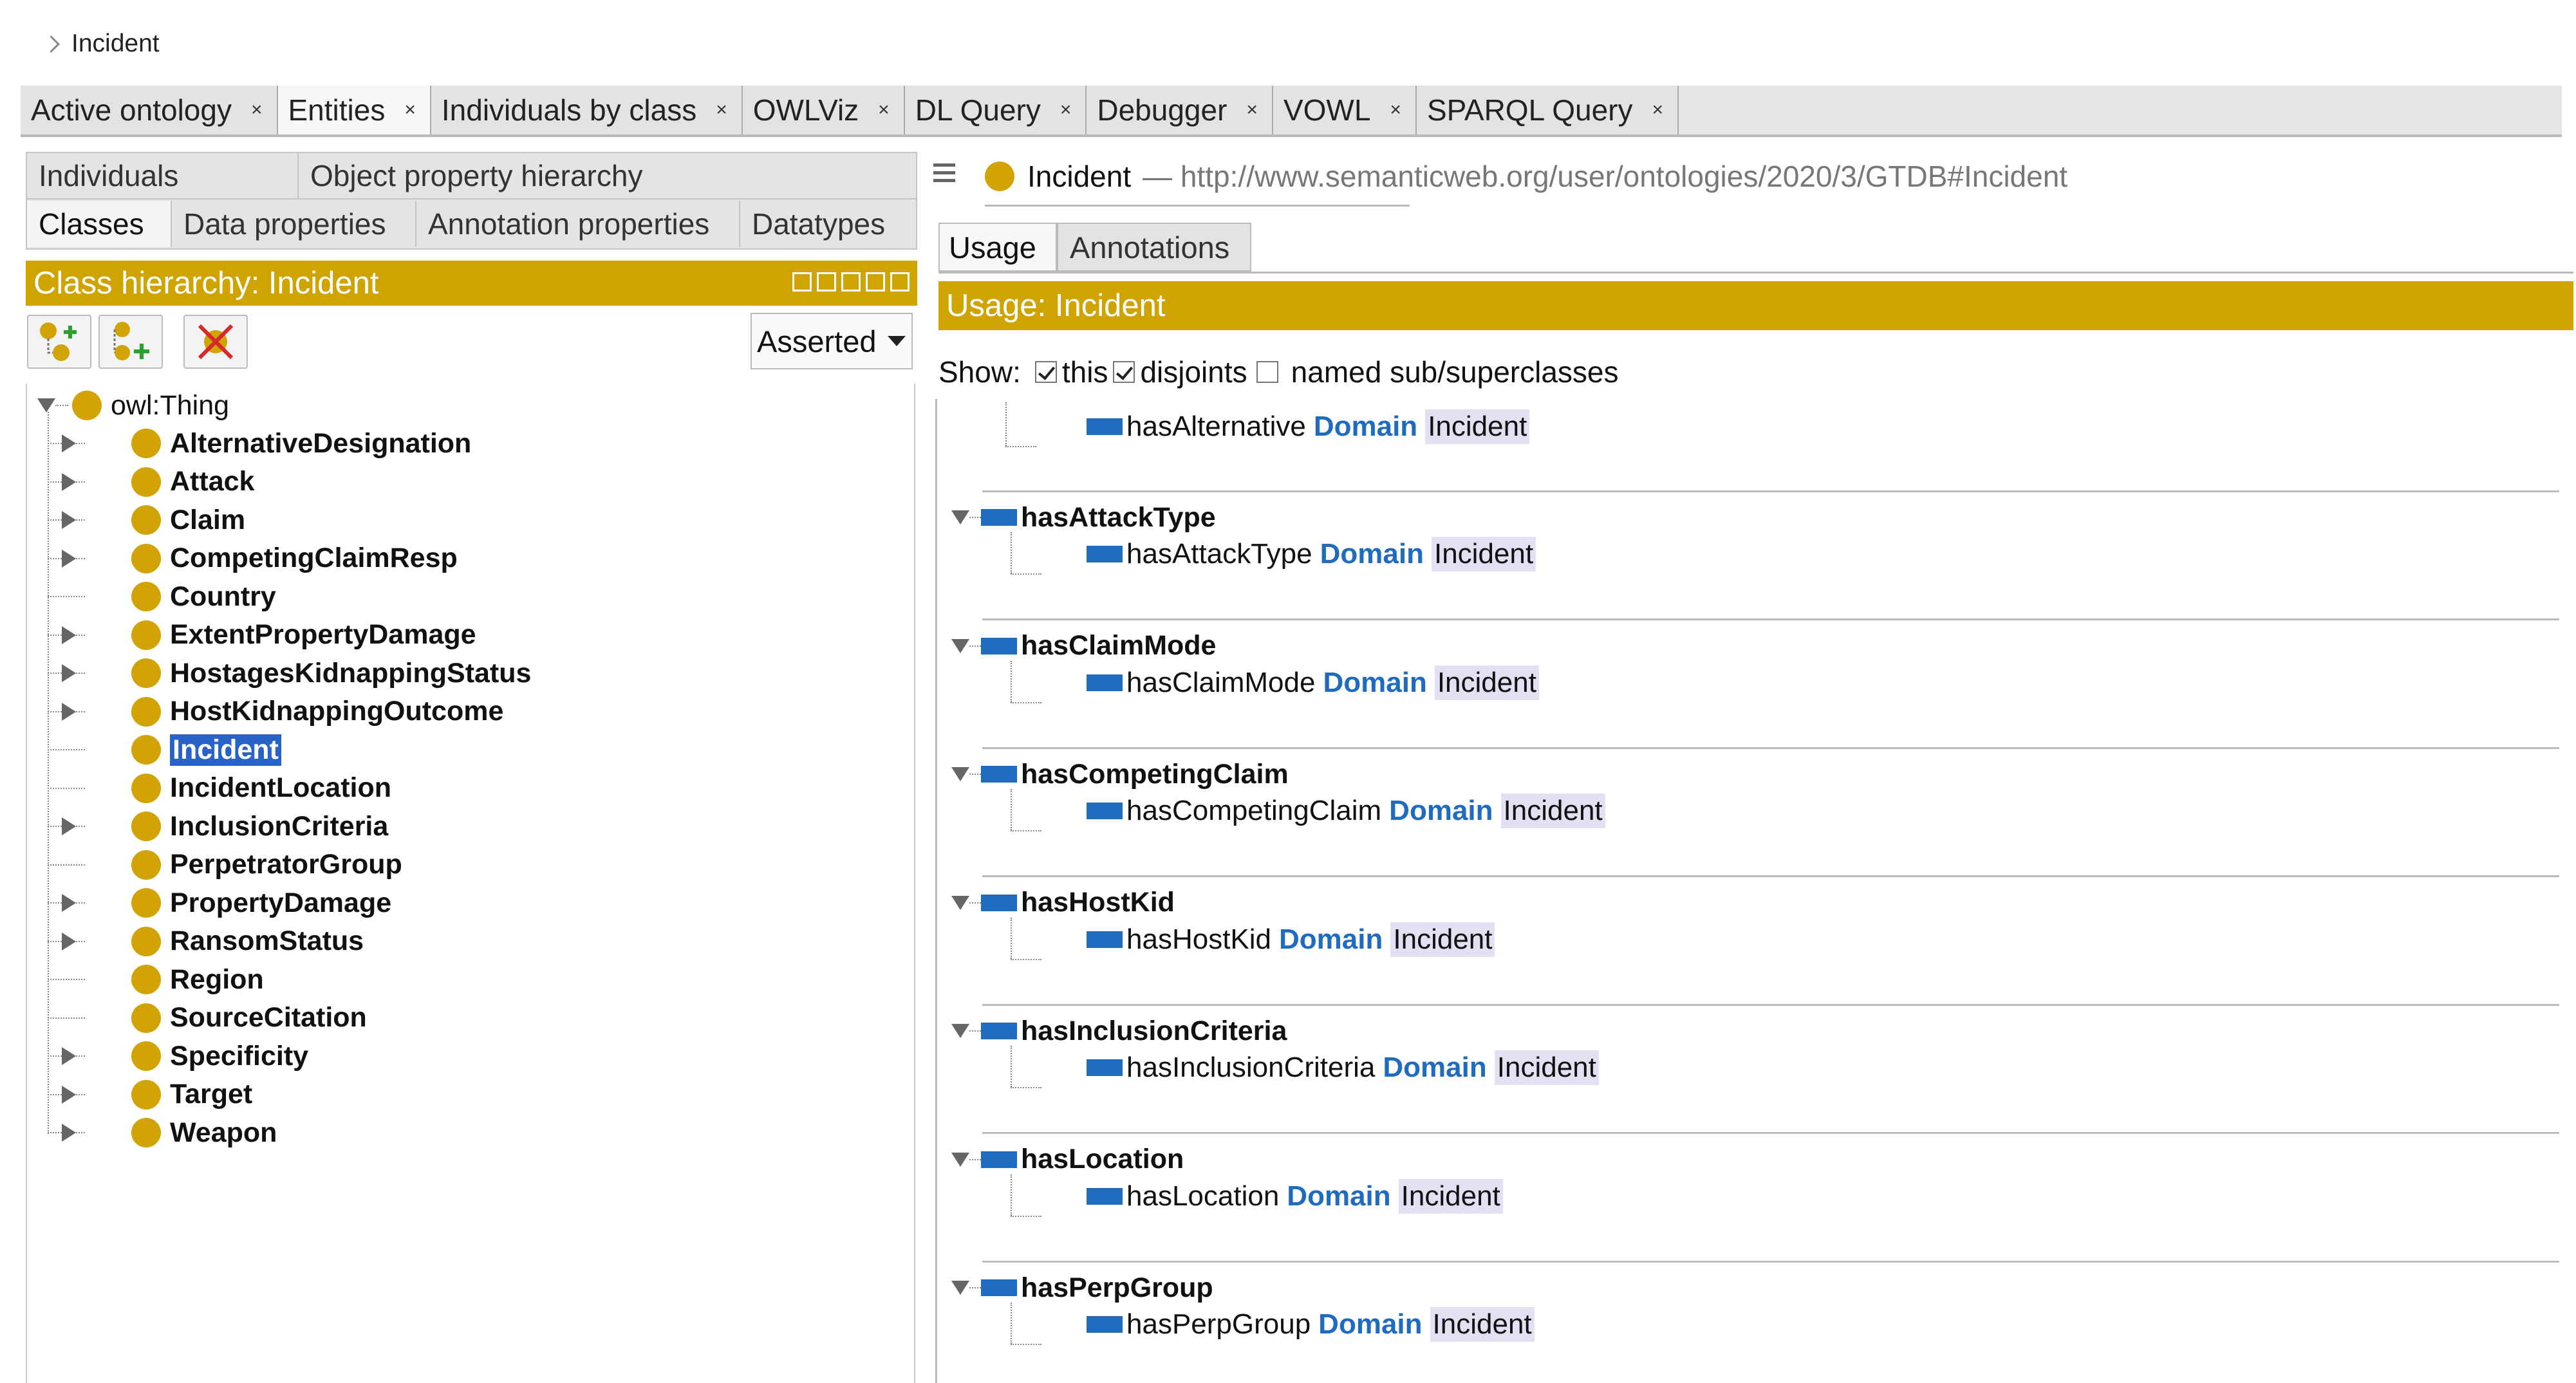 The image size is (2576, 1383). What do you see at coordinates (1105, 554) in the screenshot?
I see `object-property-icon` at bounding box center [1105, 554].